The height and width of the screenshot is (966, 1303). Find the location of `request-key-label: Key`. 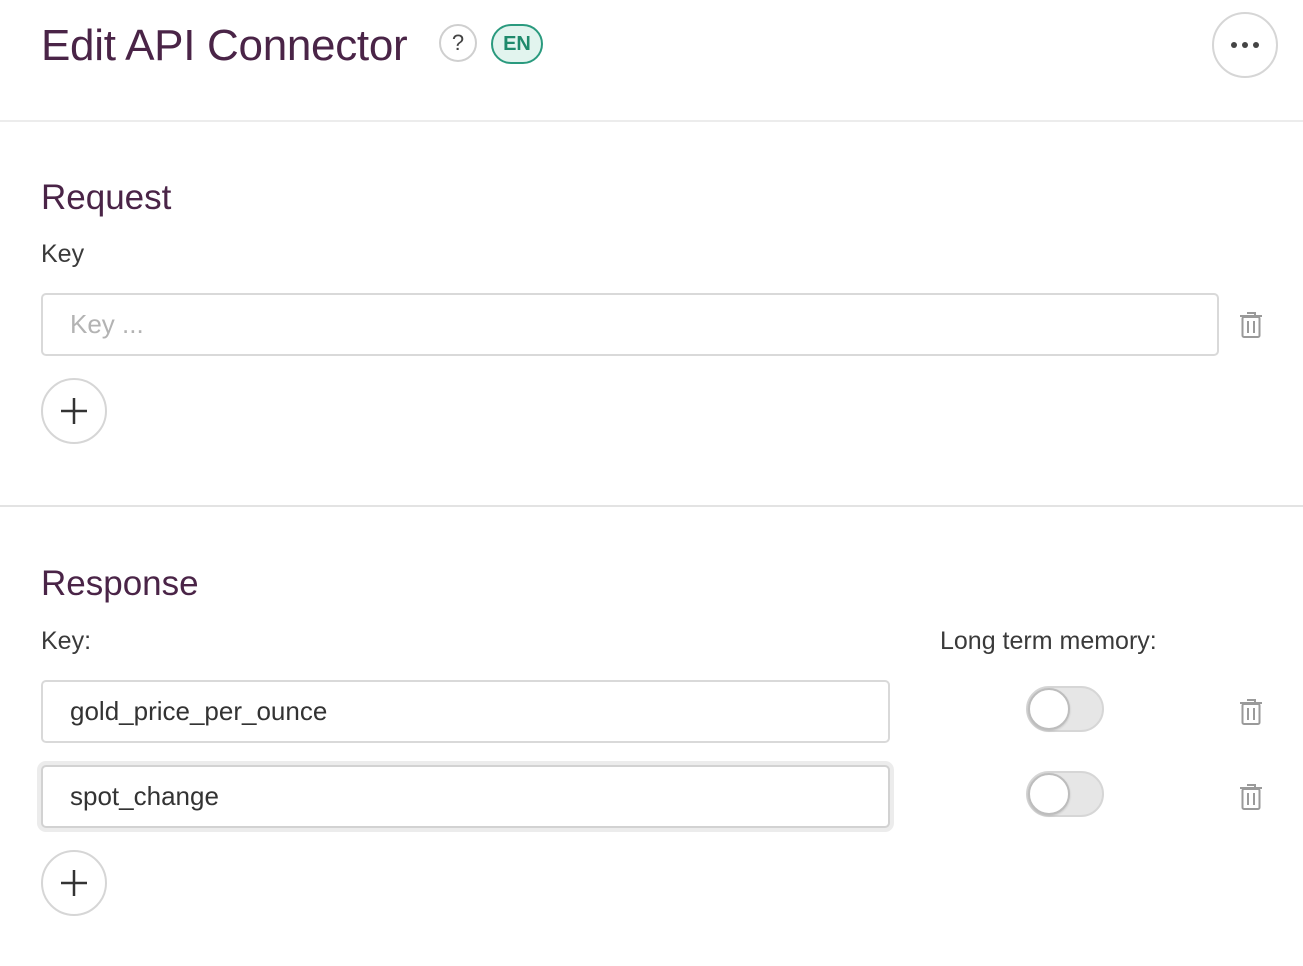

request-key-label: Key is located at coordinates (63, 254).